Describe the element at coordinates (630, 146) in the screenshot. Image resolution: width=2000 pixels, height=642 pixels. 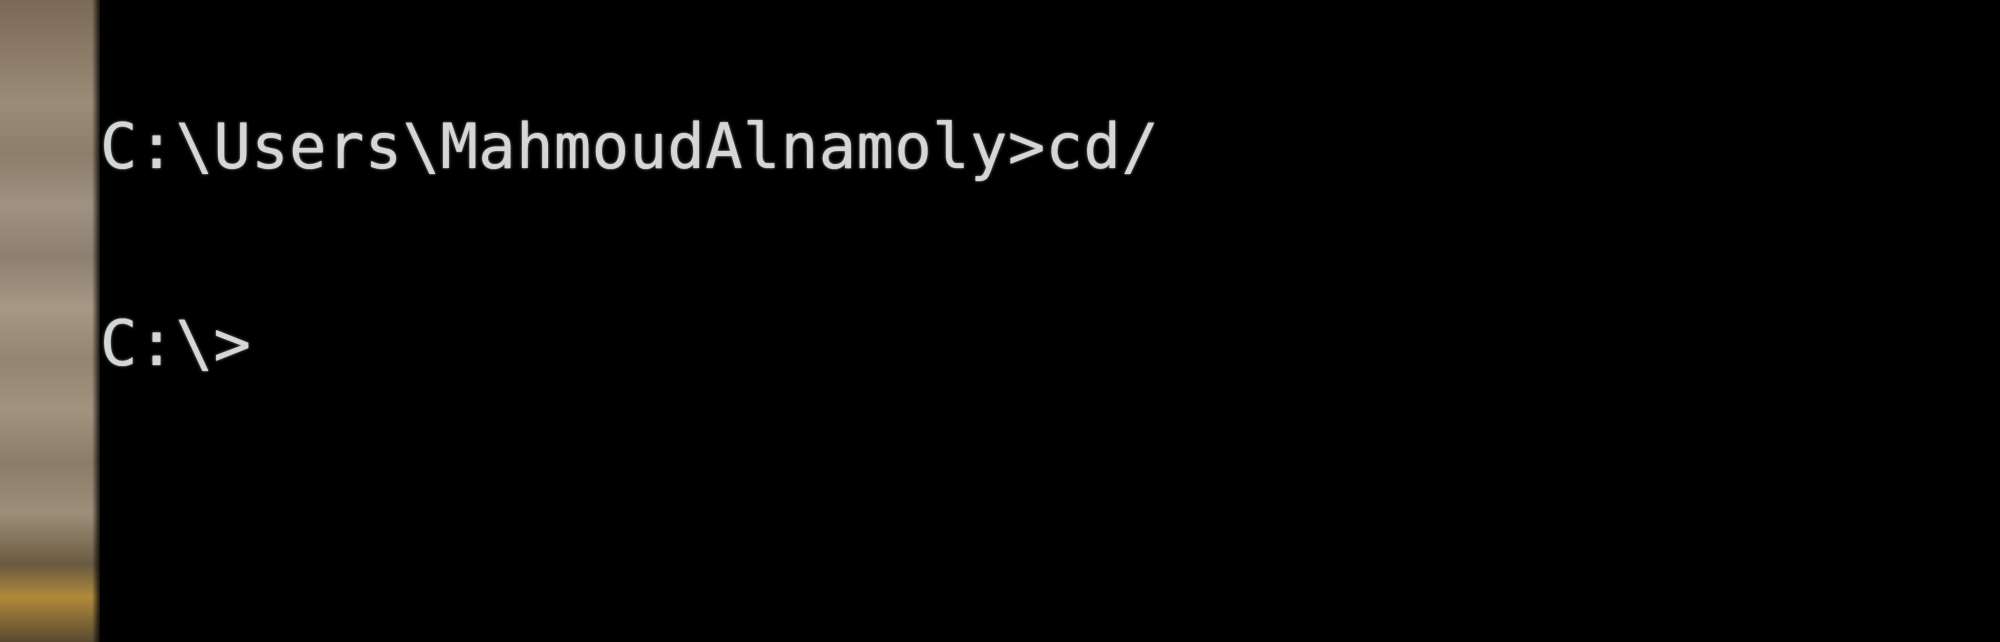
I see `console-line-command: C:\Users\MahmoudAlnamoly>cd/` at that location.